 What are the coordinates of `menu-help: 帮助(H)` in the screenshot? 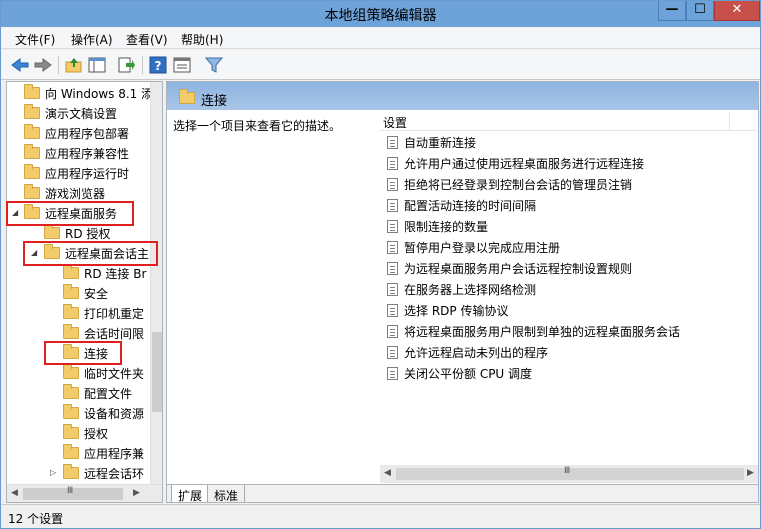 It's located at (202, 39).